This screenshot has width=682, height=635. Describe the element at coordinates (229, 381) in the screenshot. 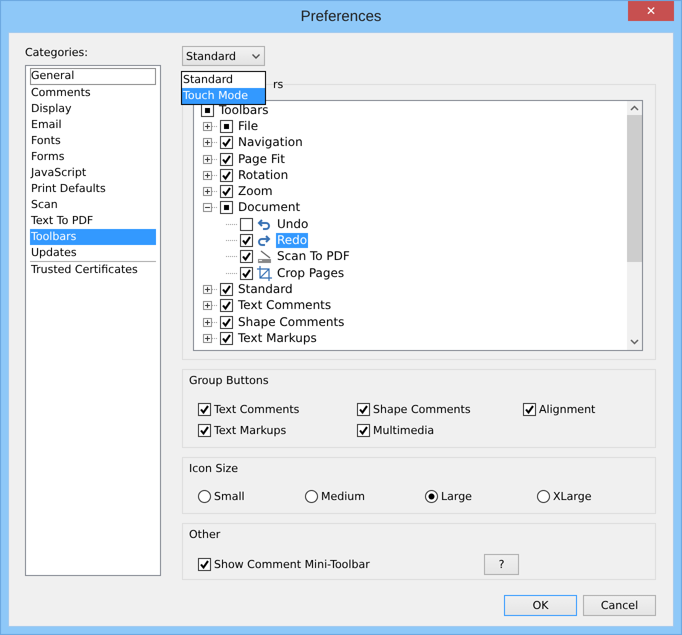

I see `group-label: Group Buttons` at that location.